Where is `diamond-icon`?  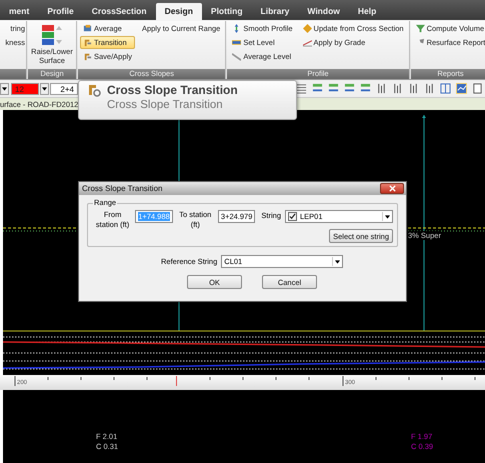
diamond-icon is located at coordinates (307, 28).